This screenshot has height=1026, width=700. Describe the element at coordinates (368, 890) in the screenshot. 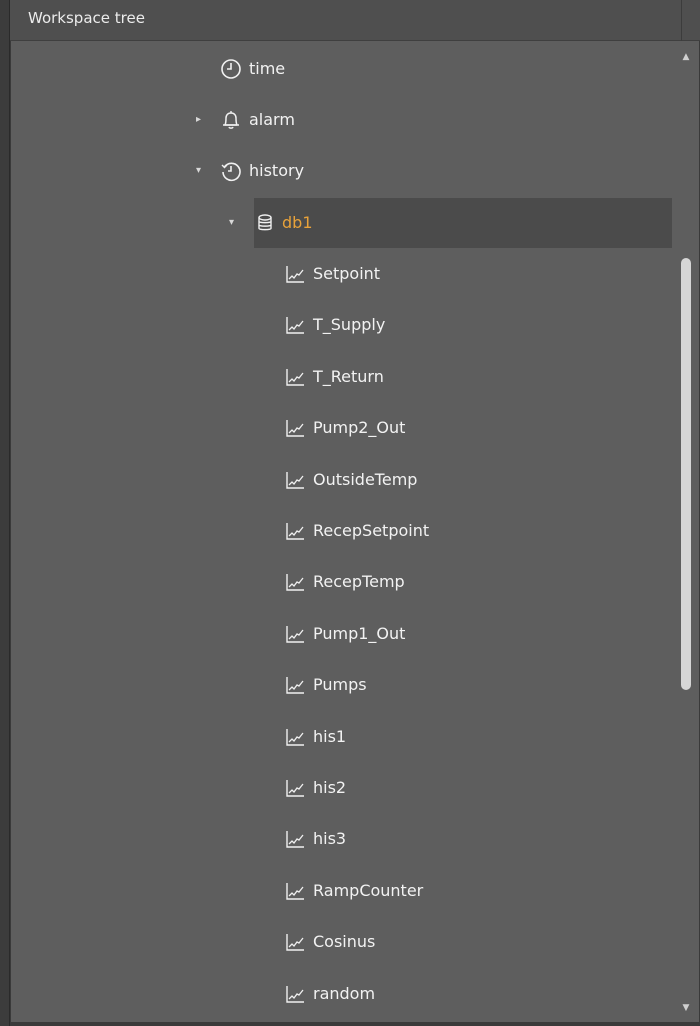

I see `tree-node-label: RampCounter` at that location.